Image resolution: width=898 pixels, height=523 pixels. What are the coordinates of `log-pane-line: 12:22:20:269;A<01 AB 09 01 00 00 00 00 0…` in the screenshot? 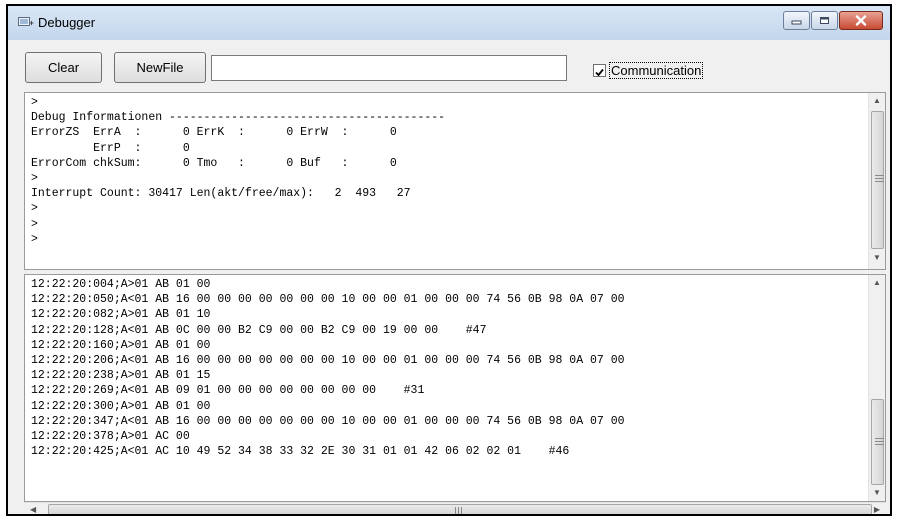 It's located at (228, 391).